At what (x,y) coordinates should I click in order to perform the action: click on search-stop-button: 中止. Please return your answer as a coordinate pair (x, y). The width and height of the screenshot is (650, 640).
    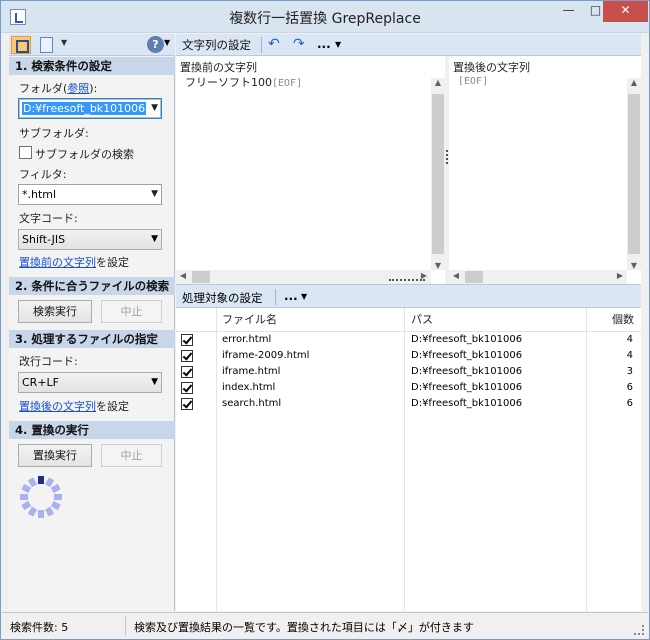
    Looking at the image, I should click on (131, 311).